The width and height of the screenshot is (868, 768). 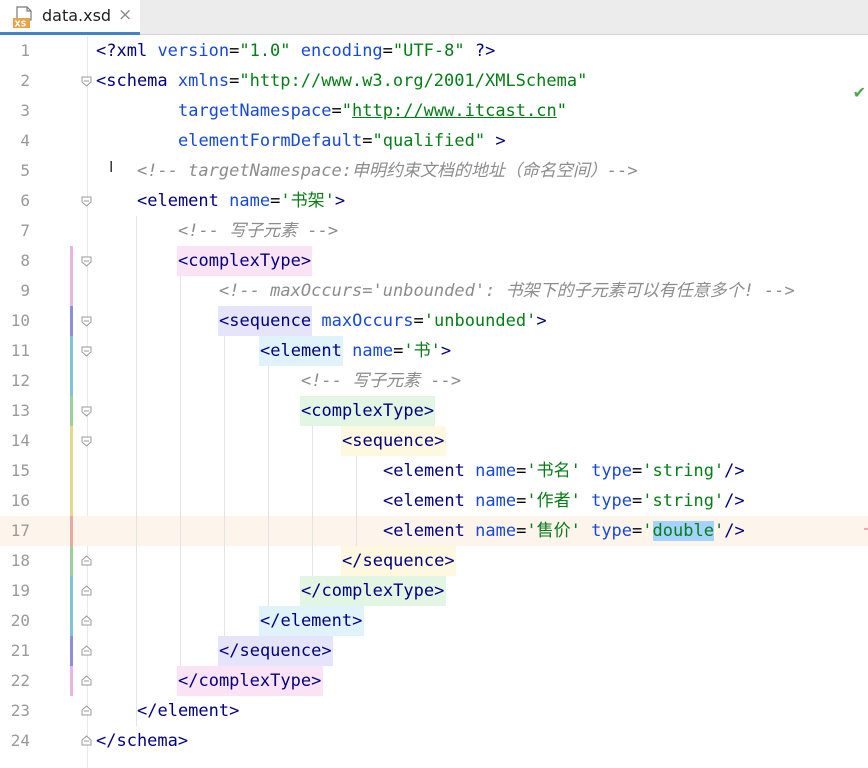 I want to click on line-number: 18, so click(x=20, y=560).